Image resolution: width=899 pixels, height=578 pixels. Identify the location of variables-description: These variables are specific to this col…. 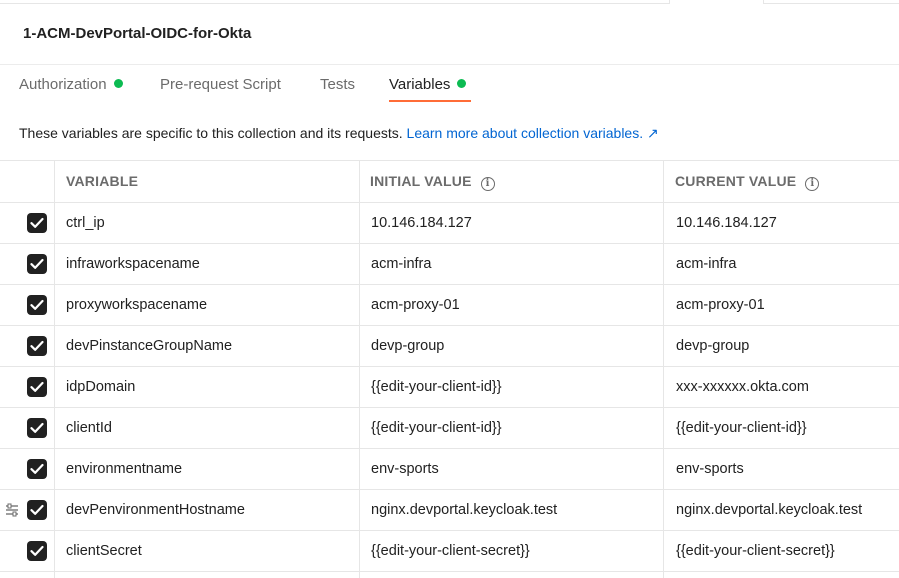
(339, 133).